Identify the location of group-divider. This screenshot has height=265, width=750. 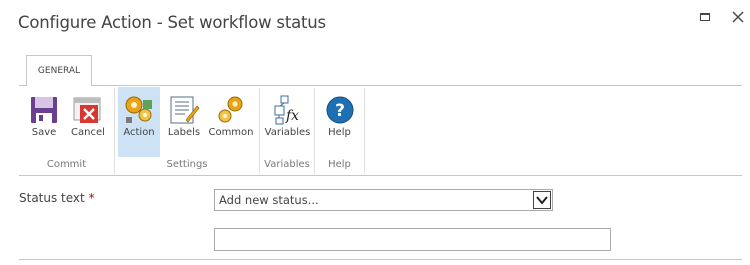
(364, 131).